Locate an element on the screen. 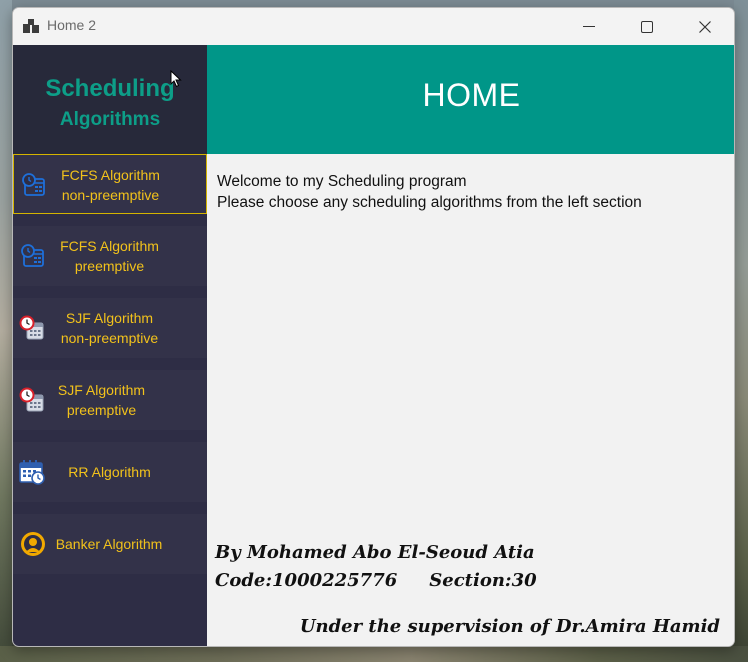 Image resolution: width=748 pixels, height=662 pixels. sidebar-item-label: Banker Algorithm is located at coordinates (109, 544).